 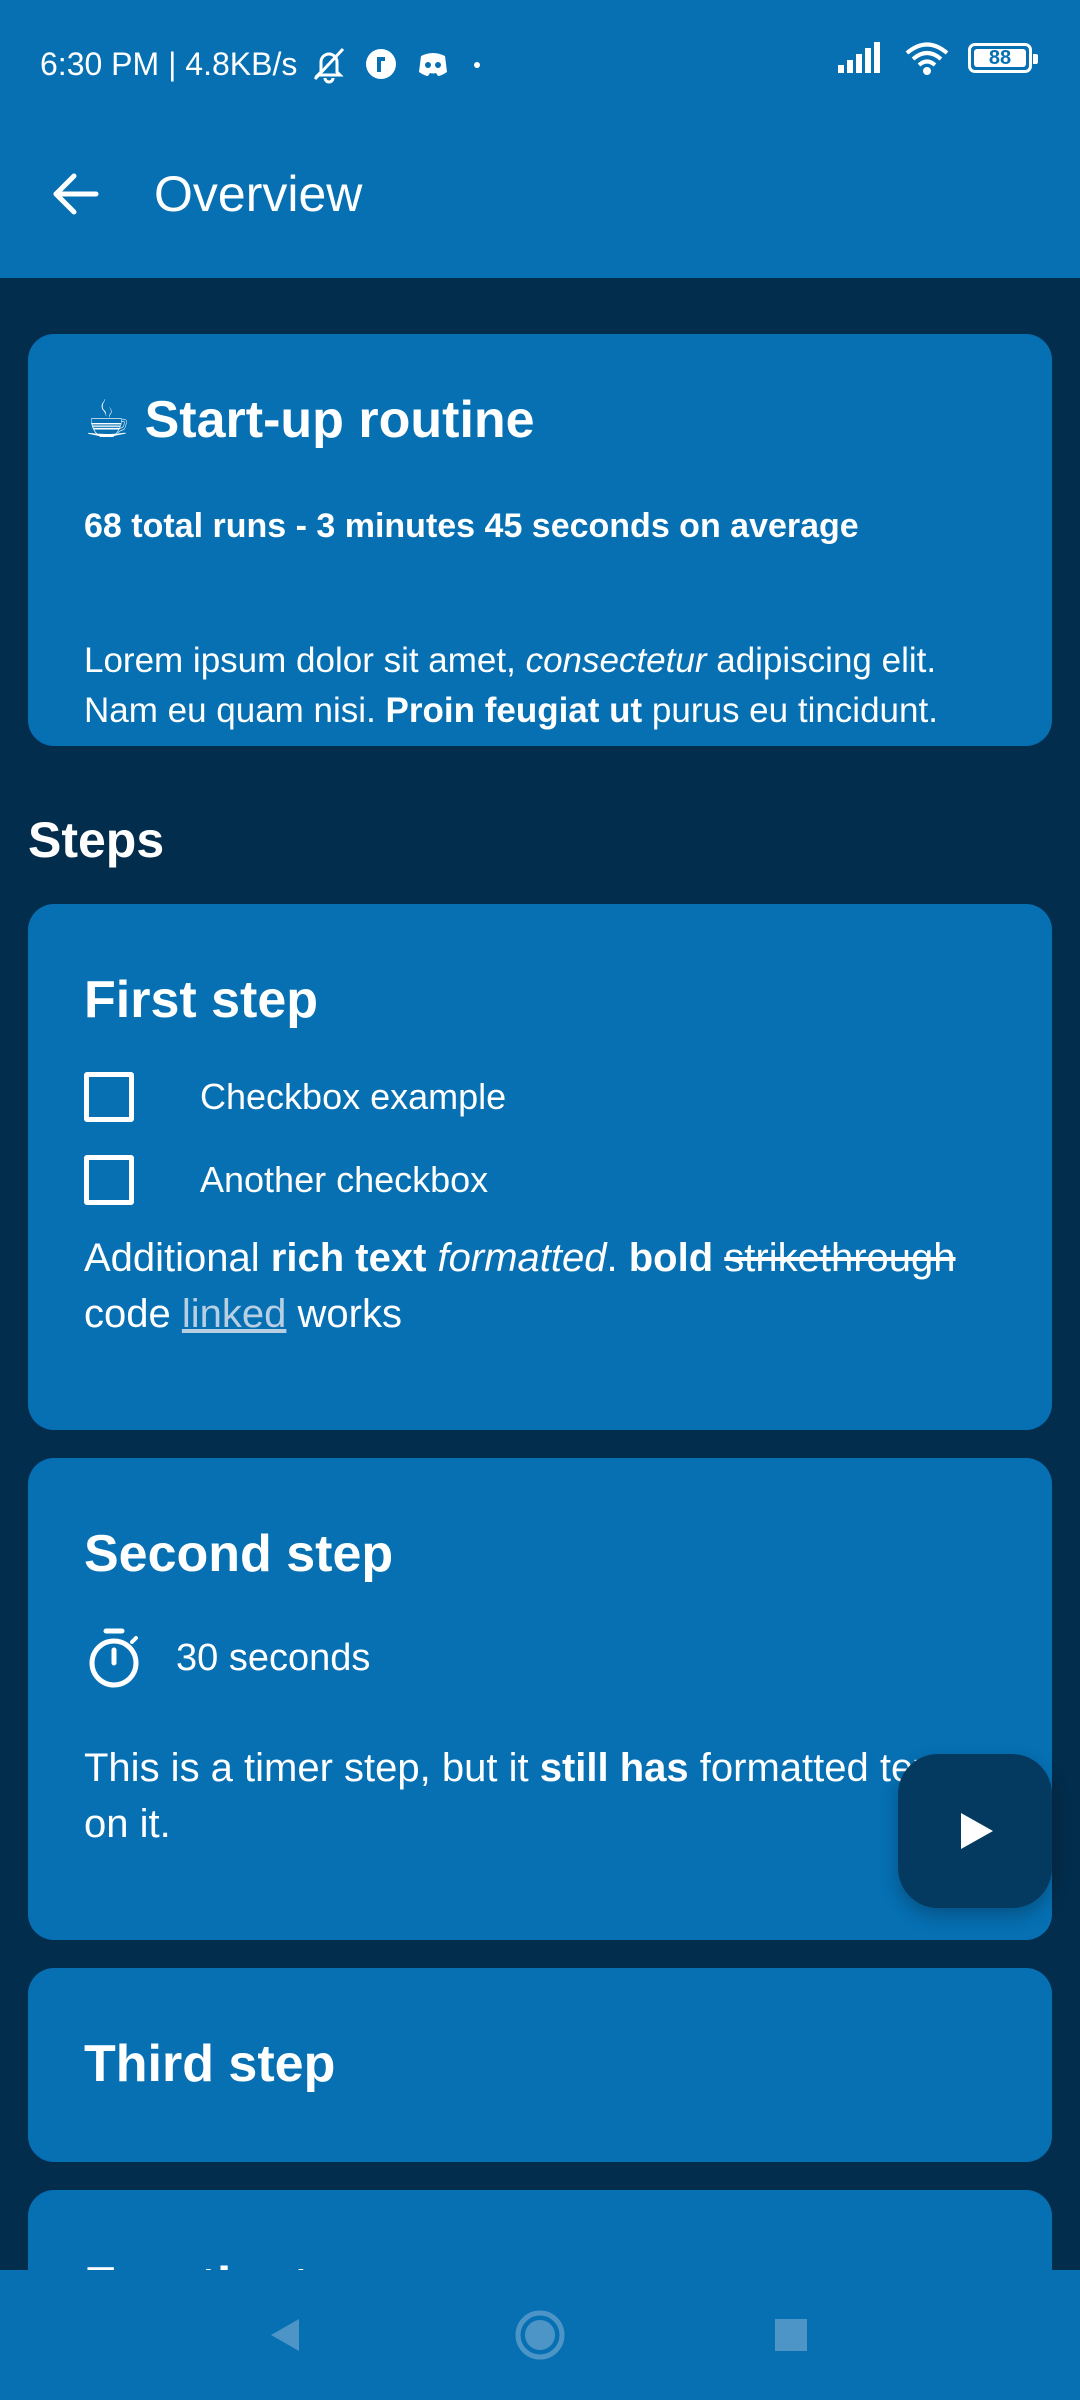 I want to click on step-title: First step, so click(x=201, y=1000).